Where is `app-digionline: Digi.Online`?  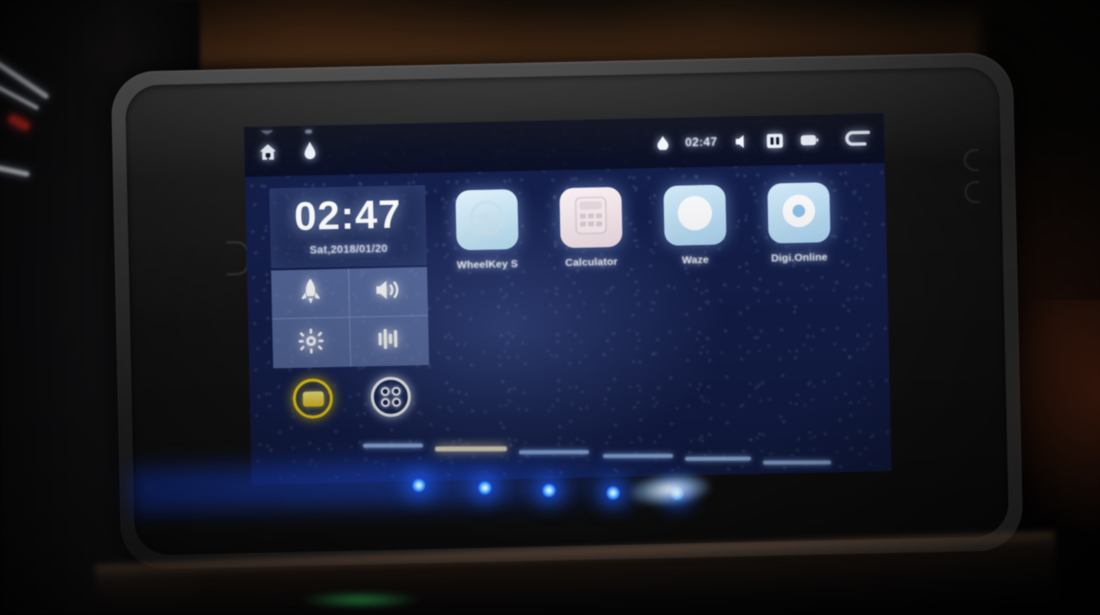
app-digionline: Digi.Online is located at coordinates (798, 223).